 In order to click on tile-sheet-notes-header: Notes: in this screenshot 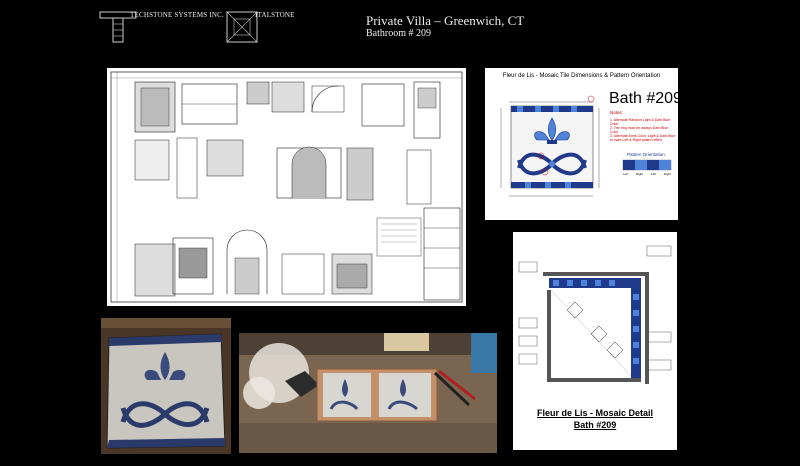, I will do `click(617, 112)`.